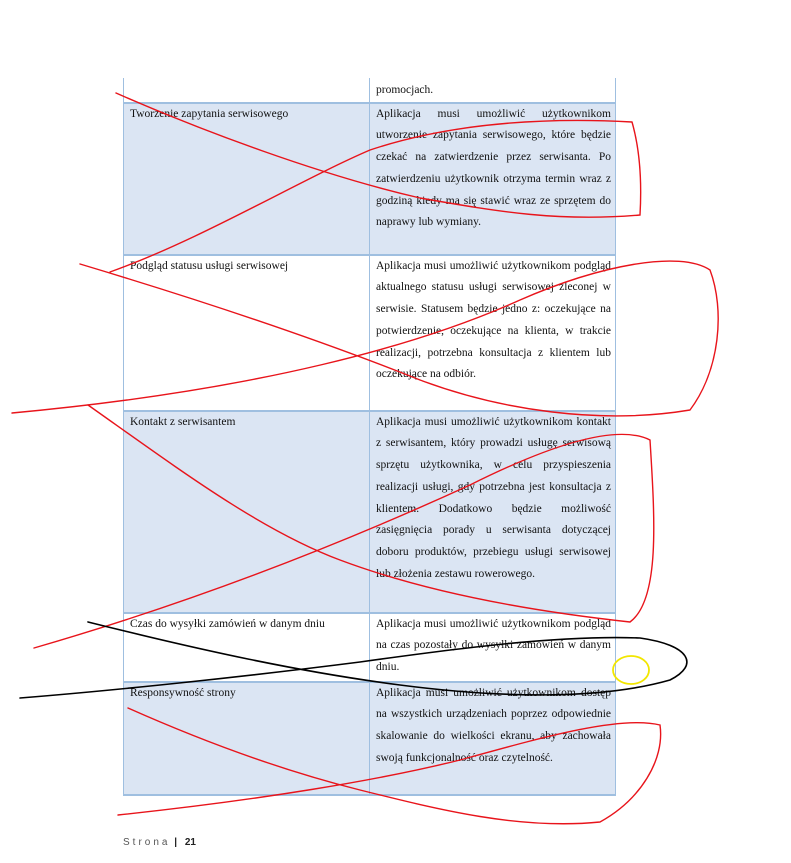 This screenshot has height=863, width=791. I want to click on yellow-highlight-circle, so click(631, 670).